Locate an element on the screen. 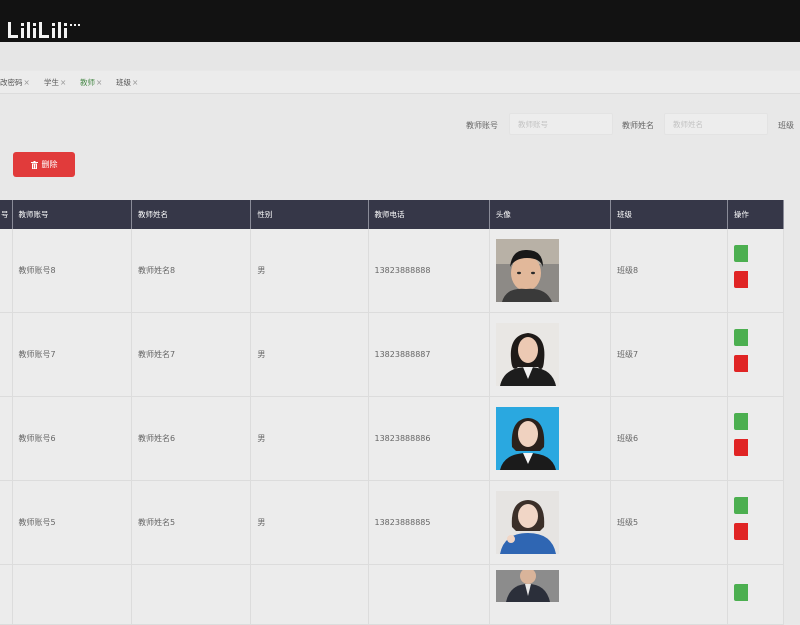 This screenshot has height=625, width=800. column-header-gender: 性别 is located at coordinates (309, 214).